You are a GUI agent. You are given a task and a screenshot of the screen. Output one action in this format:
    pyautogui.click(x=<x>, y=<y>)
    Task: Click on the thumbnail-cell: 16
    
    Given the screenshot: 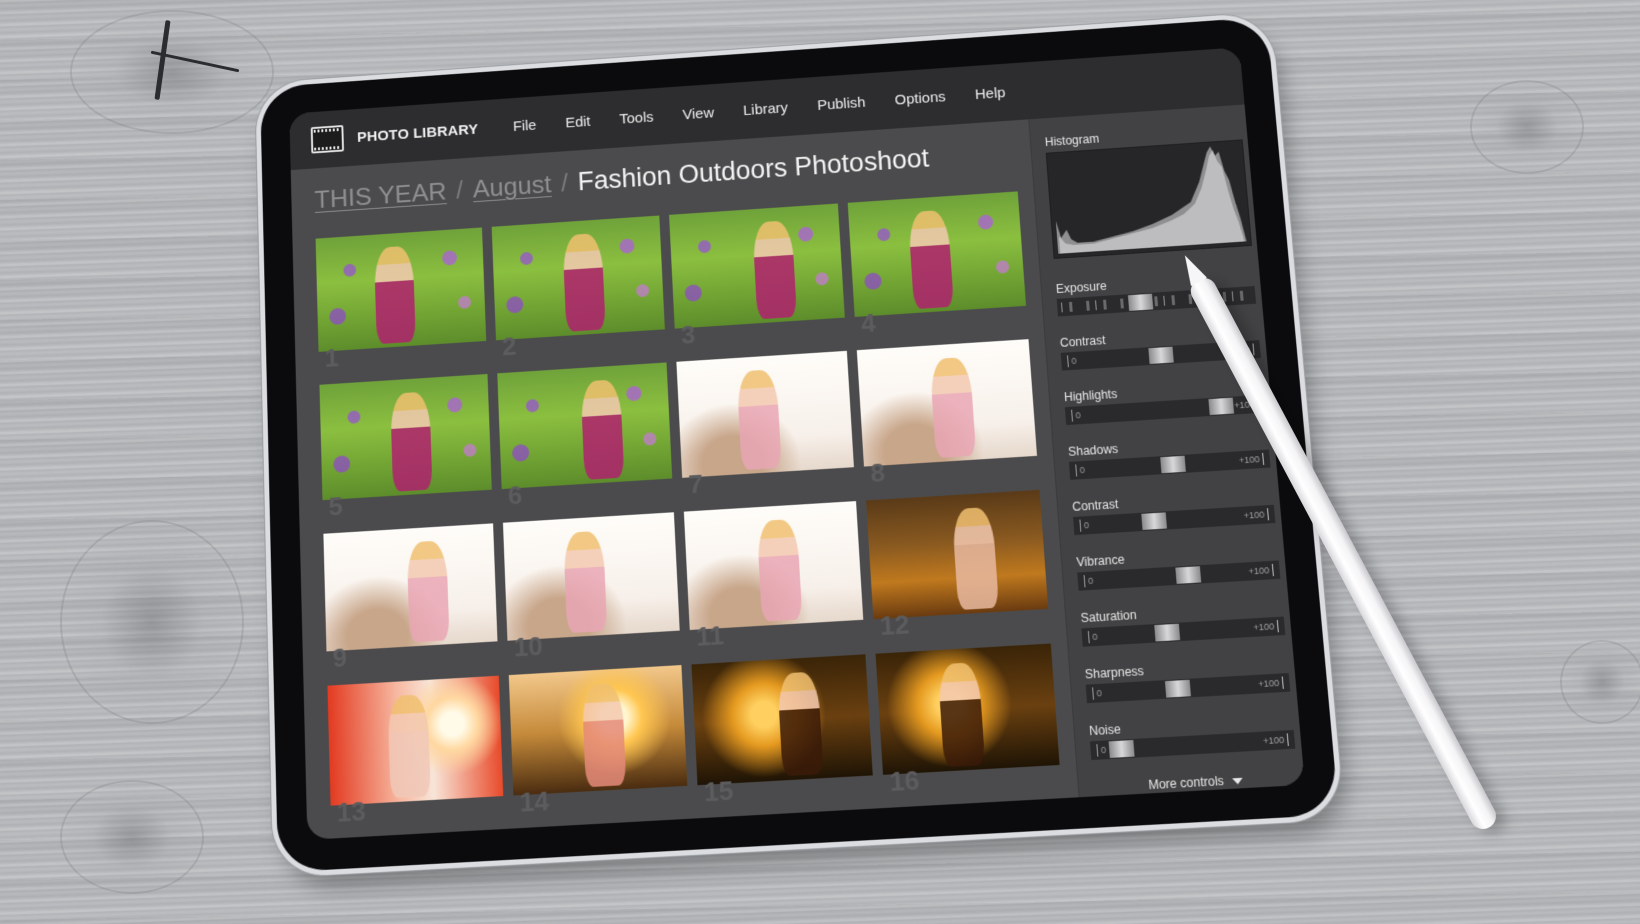 What is the action you would take?
    pyautogui.click(x=968, y=720)
    